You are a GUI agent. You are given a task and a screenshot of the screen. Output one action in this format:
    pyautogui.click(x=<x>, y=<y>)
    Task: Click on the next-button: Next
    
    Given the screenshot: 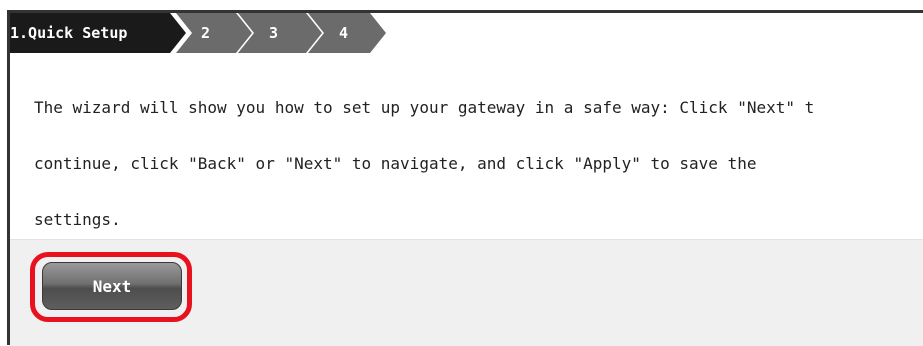 What is the action you would take?
    pyautogui.click(x=112, y=286)
    